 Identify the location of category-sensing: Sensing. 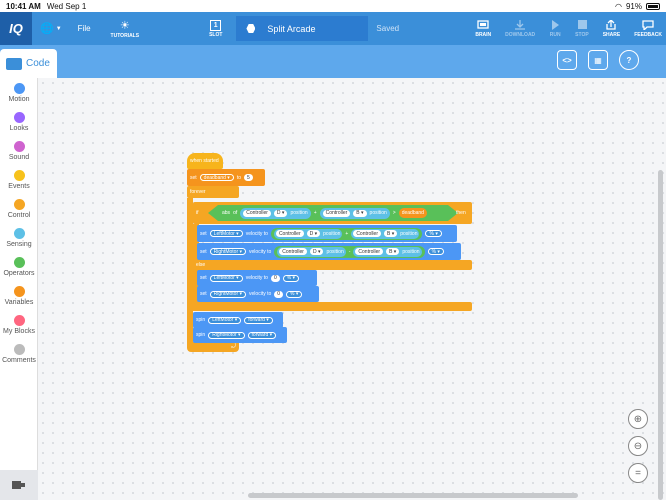
(19, 238).